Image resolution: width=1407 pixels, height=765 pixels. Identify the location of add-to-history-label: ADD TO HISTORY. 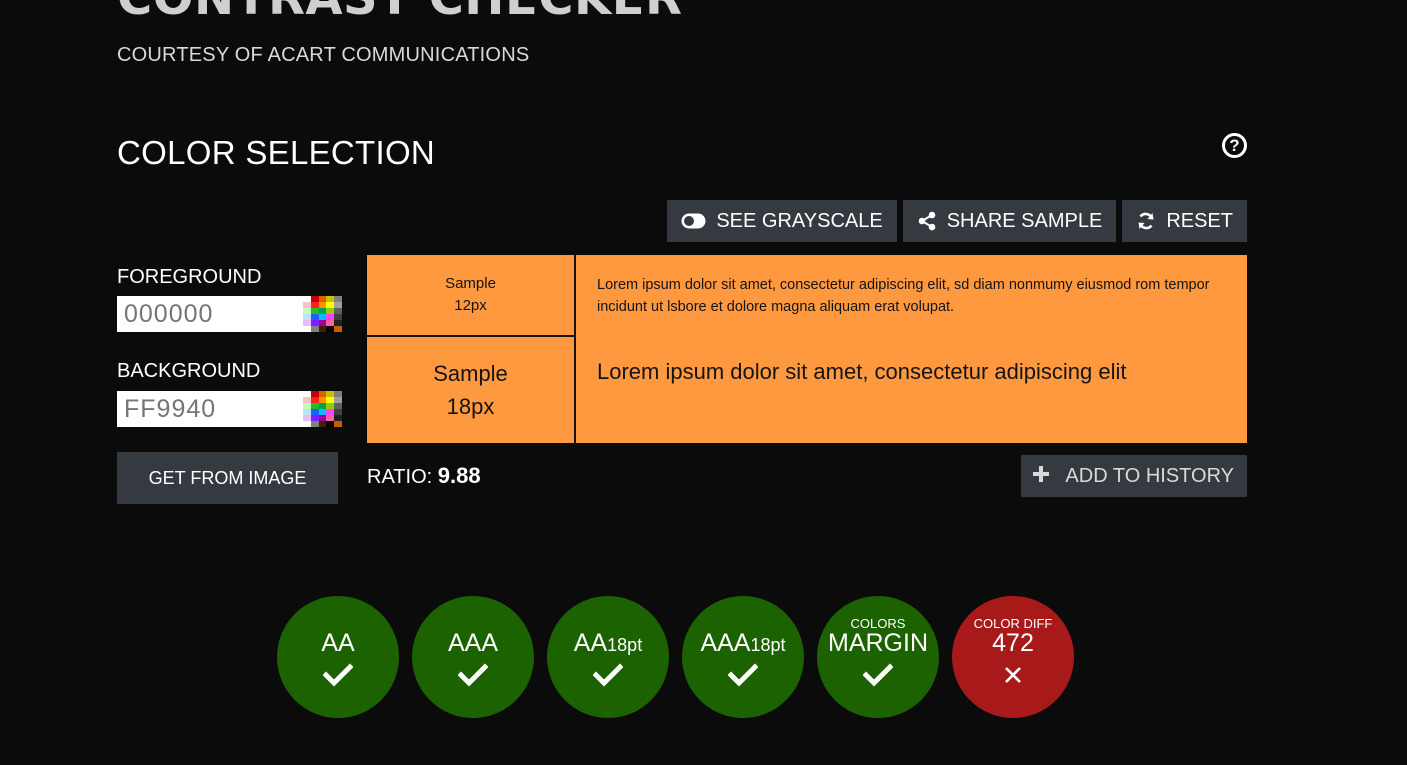
(1149, 475).